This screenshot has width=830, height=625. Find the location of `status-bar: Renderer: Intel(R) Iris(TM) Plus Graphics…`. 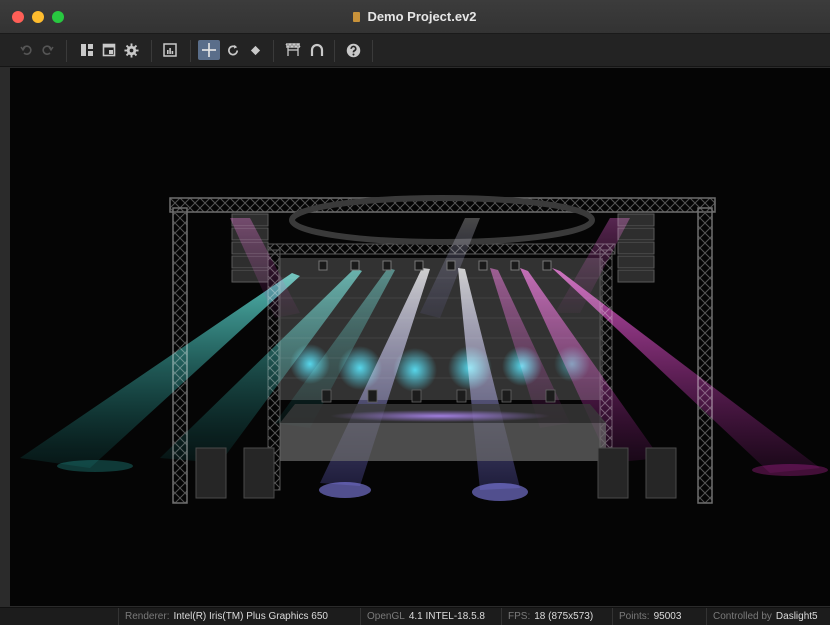

status-bar: Renderer: Intel(R) Iris(TM) Plus Graphics… is located at coordinates (415, 616).